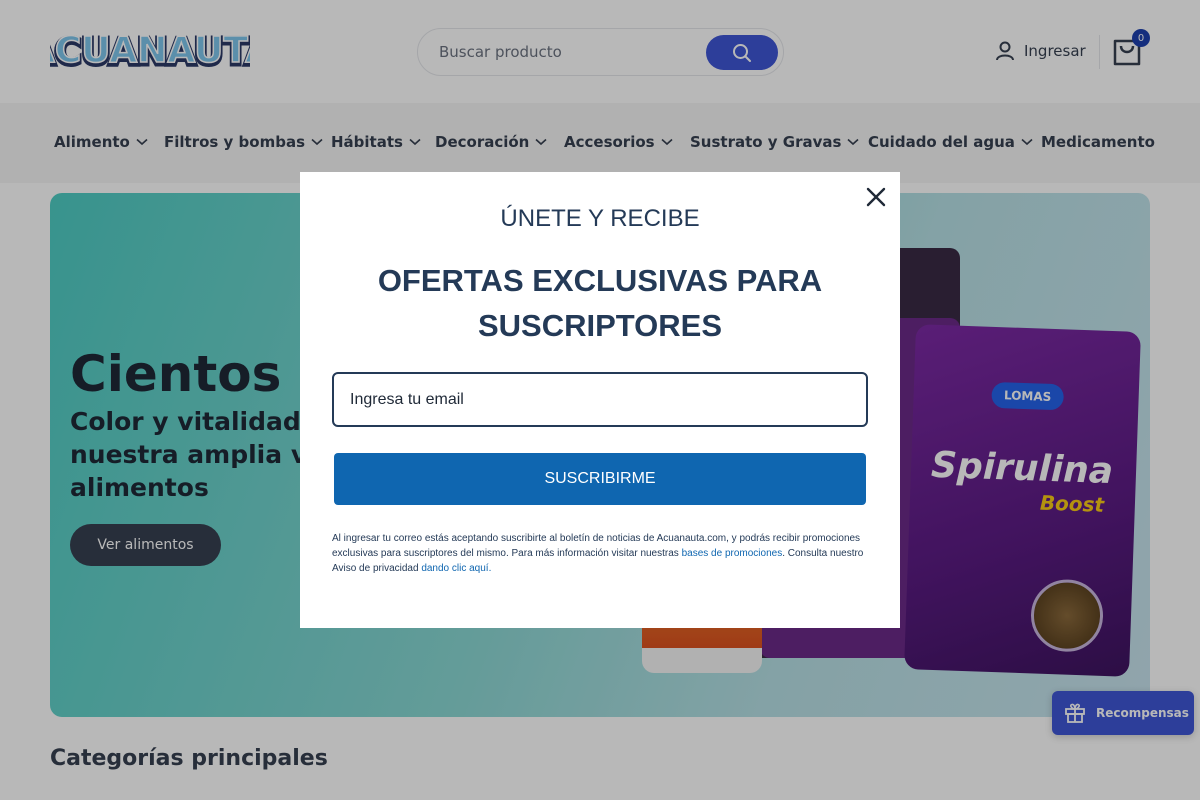 Image resolution: width=1200 pixels, height=800 pixels. What do you see at coordinates (456, 568) in the screenshot?
I see `privacy-link: dando clic aquí.` at bounding box center [456, 568].